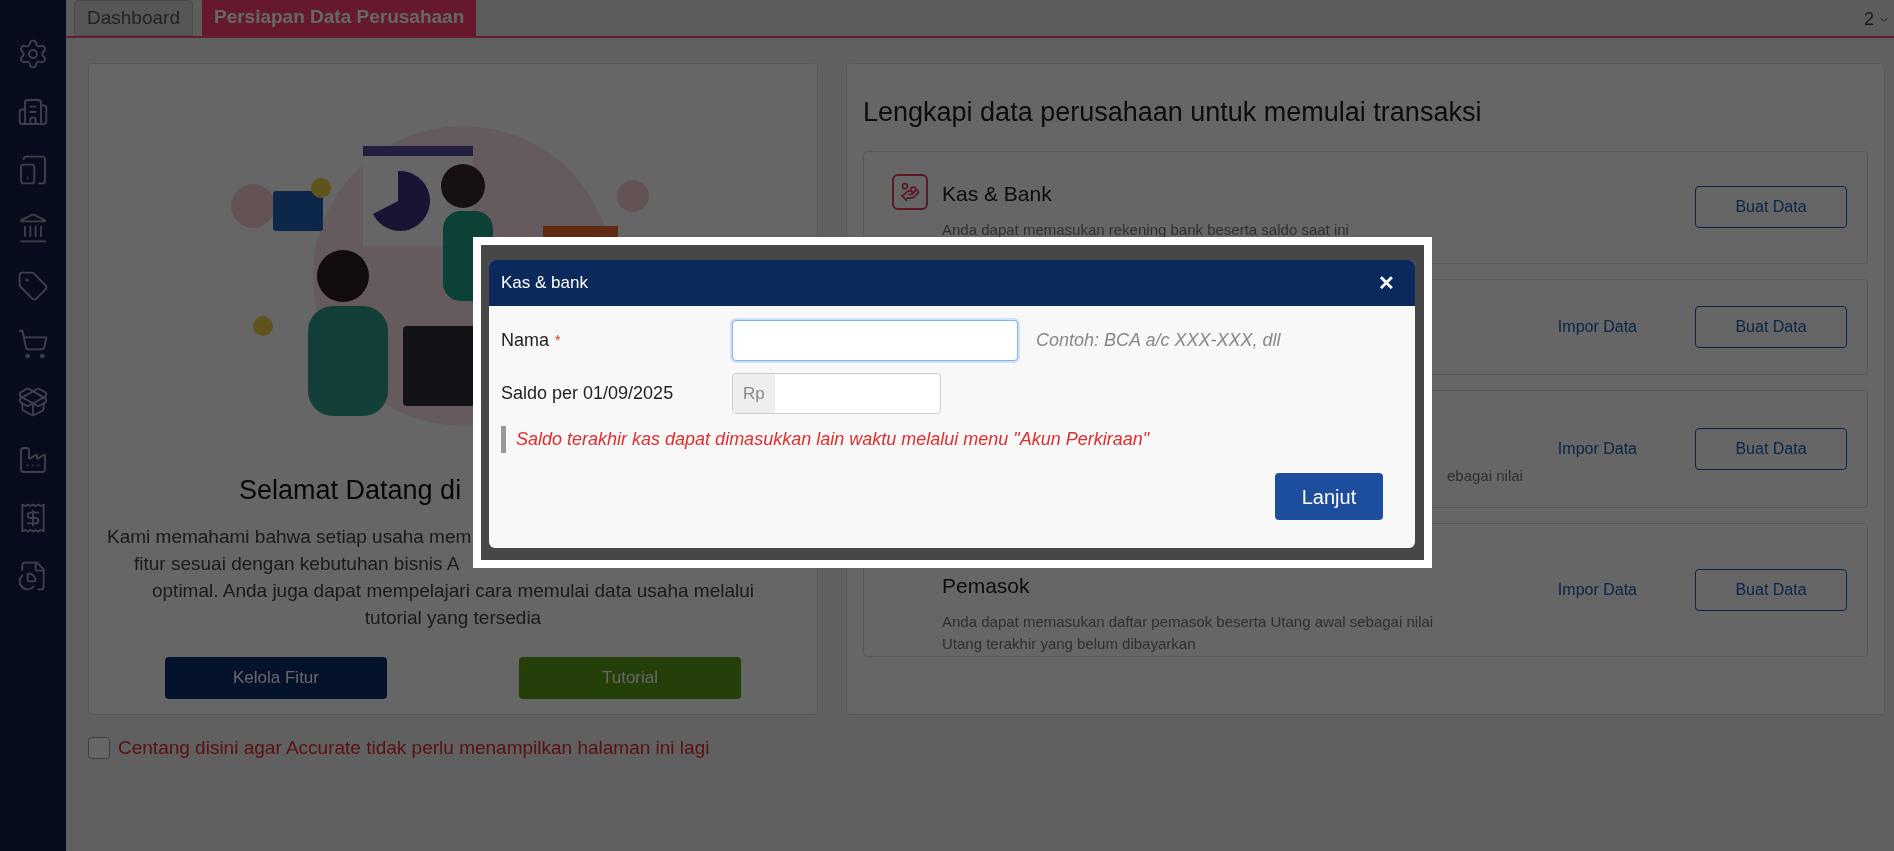  What do you see at coordinates (99, 748) in the screenshot?
I see `checkbox` at bounding box center [99, 748].